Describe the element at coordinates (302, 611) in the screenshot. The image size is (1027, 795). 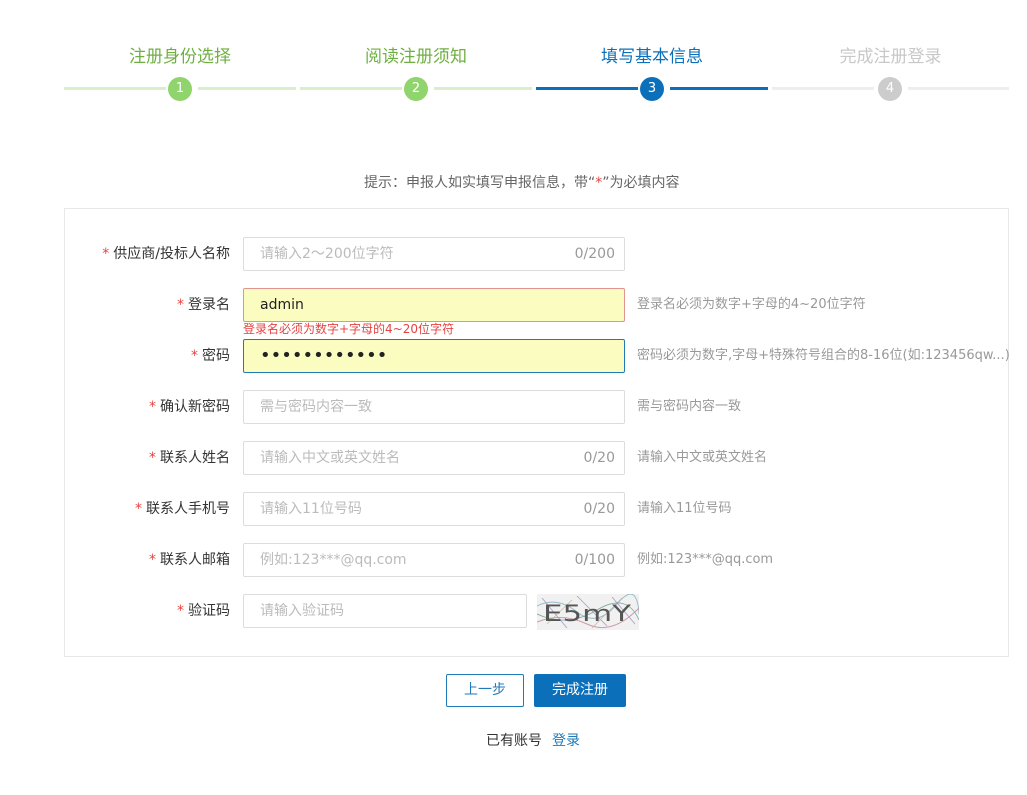
I see `captcha-placeholder: 请输入验证码` at that location.